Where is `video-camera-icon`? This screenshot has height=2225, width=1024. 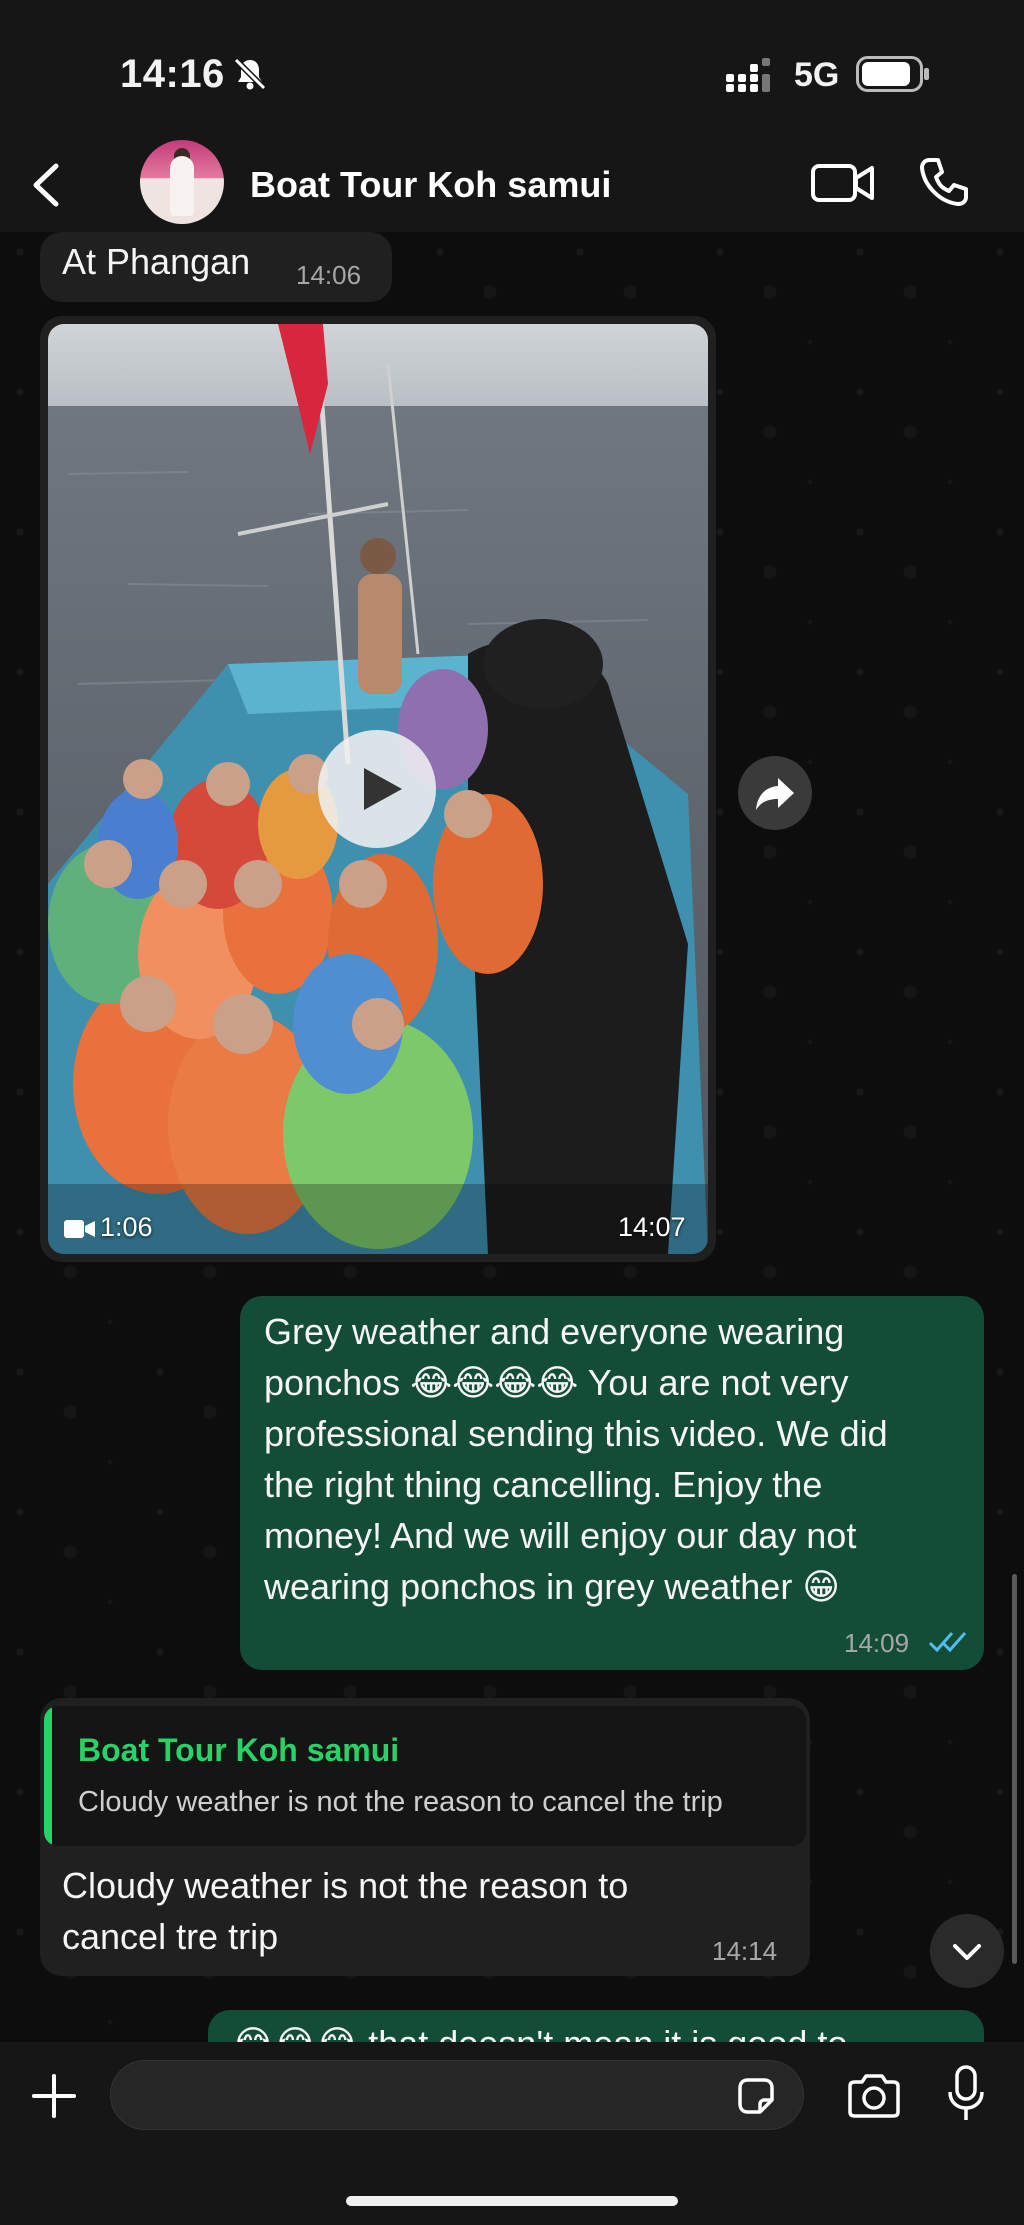 video-camera-icon is located at coordinates (79, 1229).